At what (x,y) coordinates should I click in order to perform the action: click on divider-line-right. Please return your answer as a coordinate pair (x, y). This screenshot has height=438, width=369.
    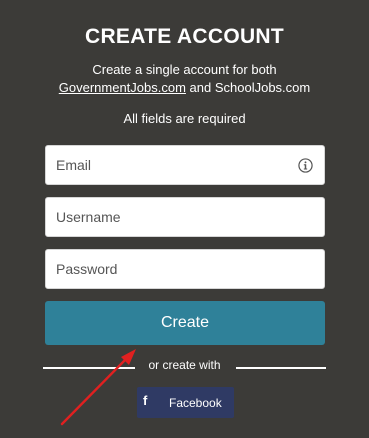
    Looking at the image, I should click on (281, 368).